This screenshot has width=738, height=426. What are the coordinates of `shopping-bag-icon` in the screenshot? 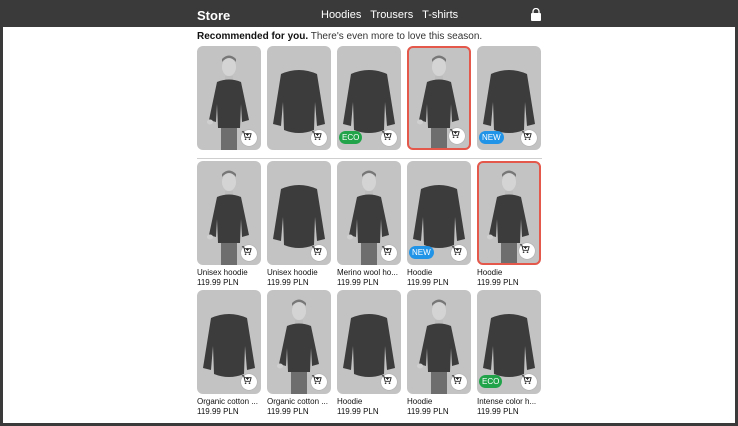 It's located at (536, 14).